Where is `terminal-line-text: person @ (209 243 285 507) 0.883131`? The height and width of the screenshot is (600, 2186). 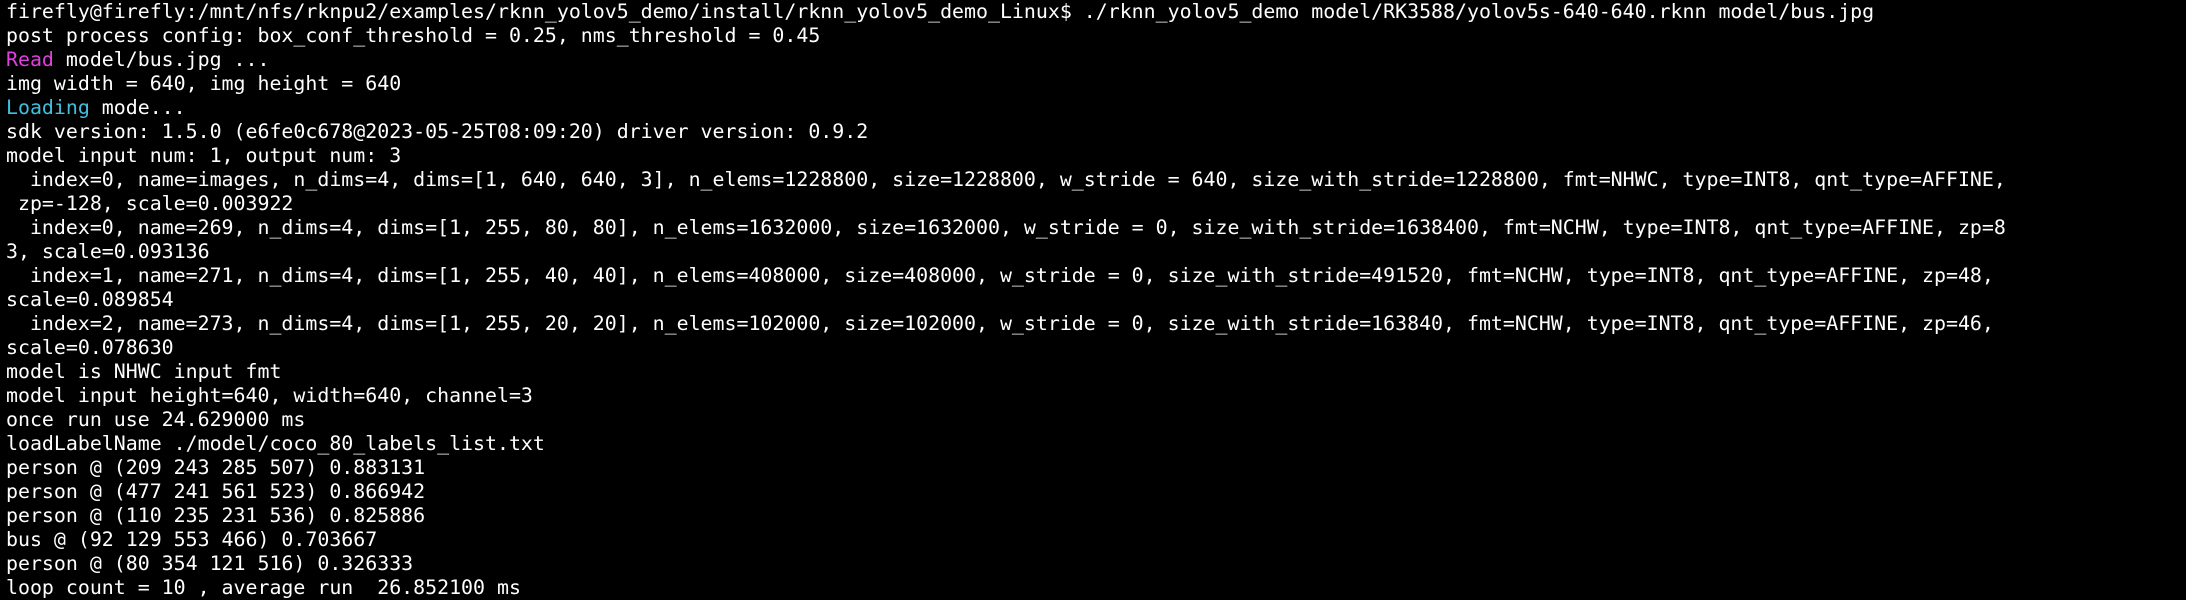
terminal-line-text: person @ (209 243 285 507) 0.883131 is located at coordinates (216, 467).